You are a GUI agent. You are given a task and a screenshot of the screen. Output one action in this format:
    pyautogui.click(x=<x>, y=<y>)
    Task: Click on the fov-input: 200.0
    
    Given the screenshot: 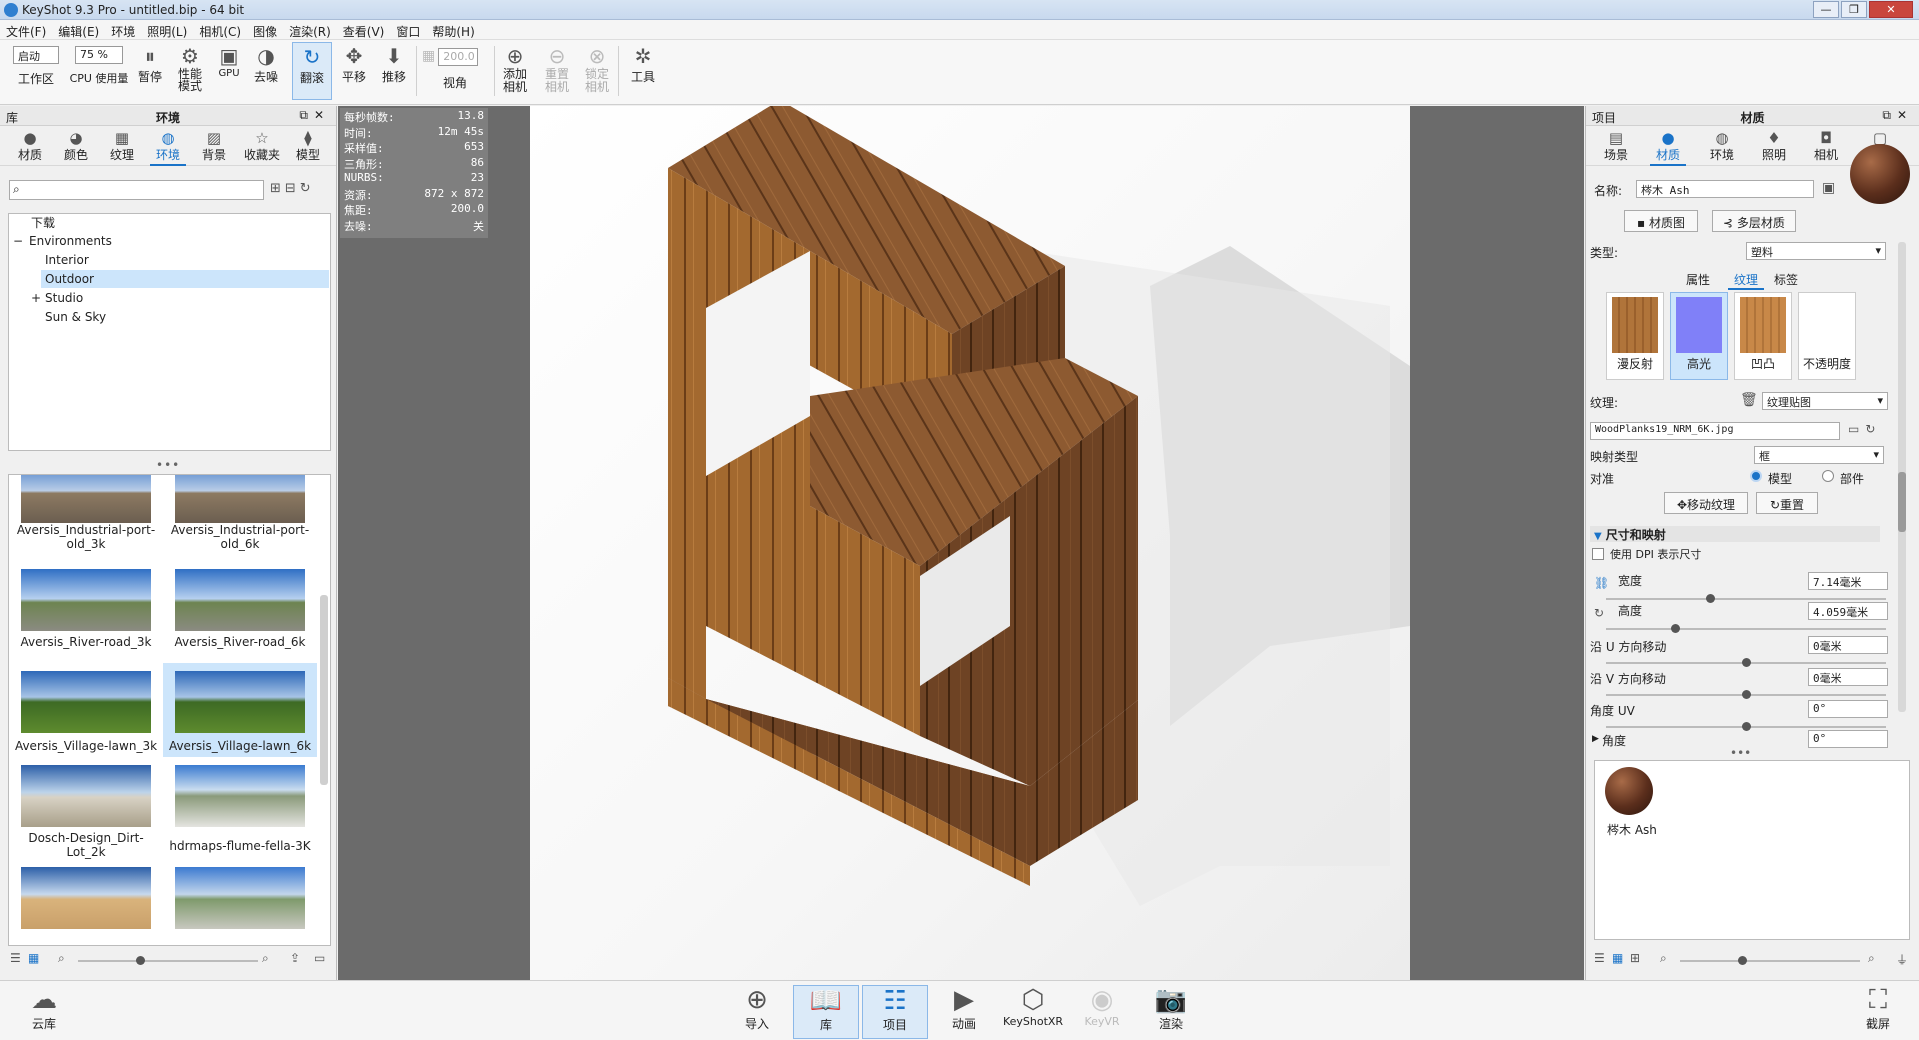 What is the action you would take?
    pyautogui.click(x=458, y=57)
    